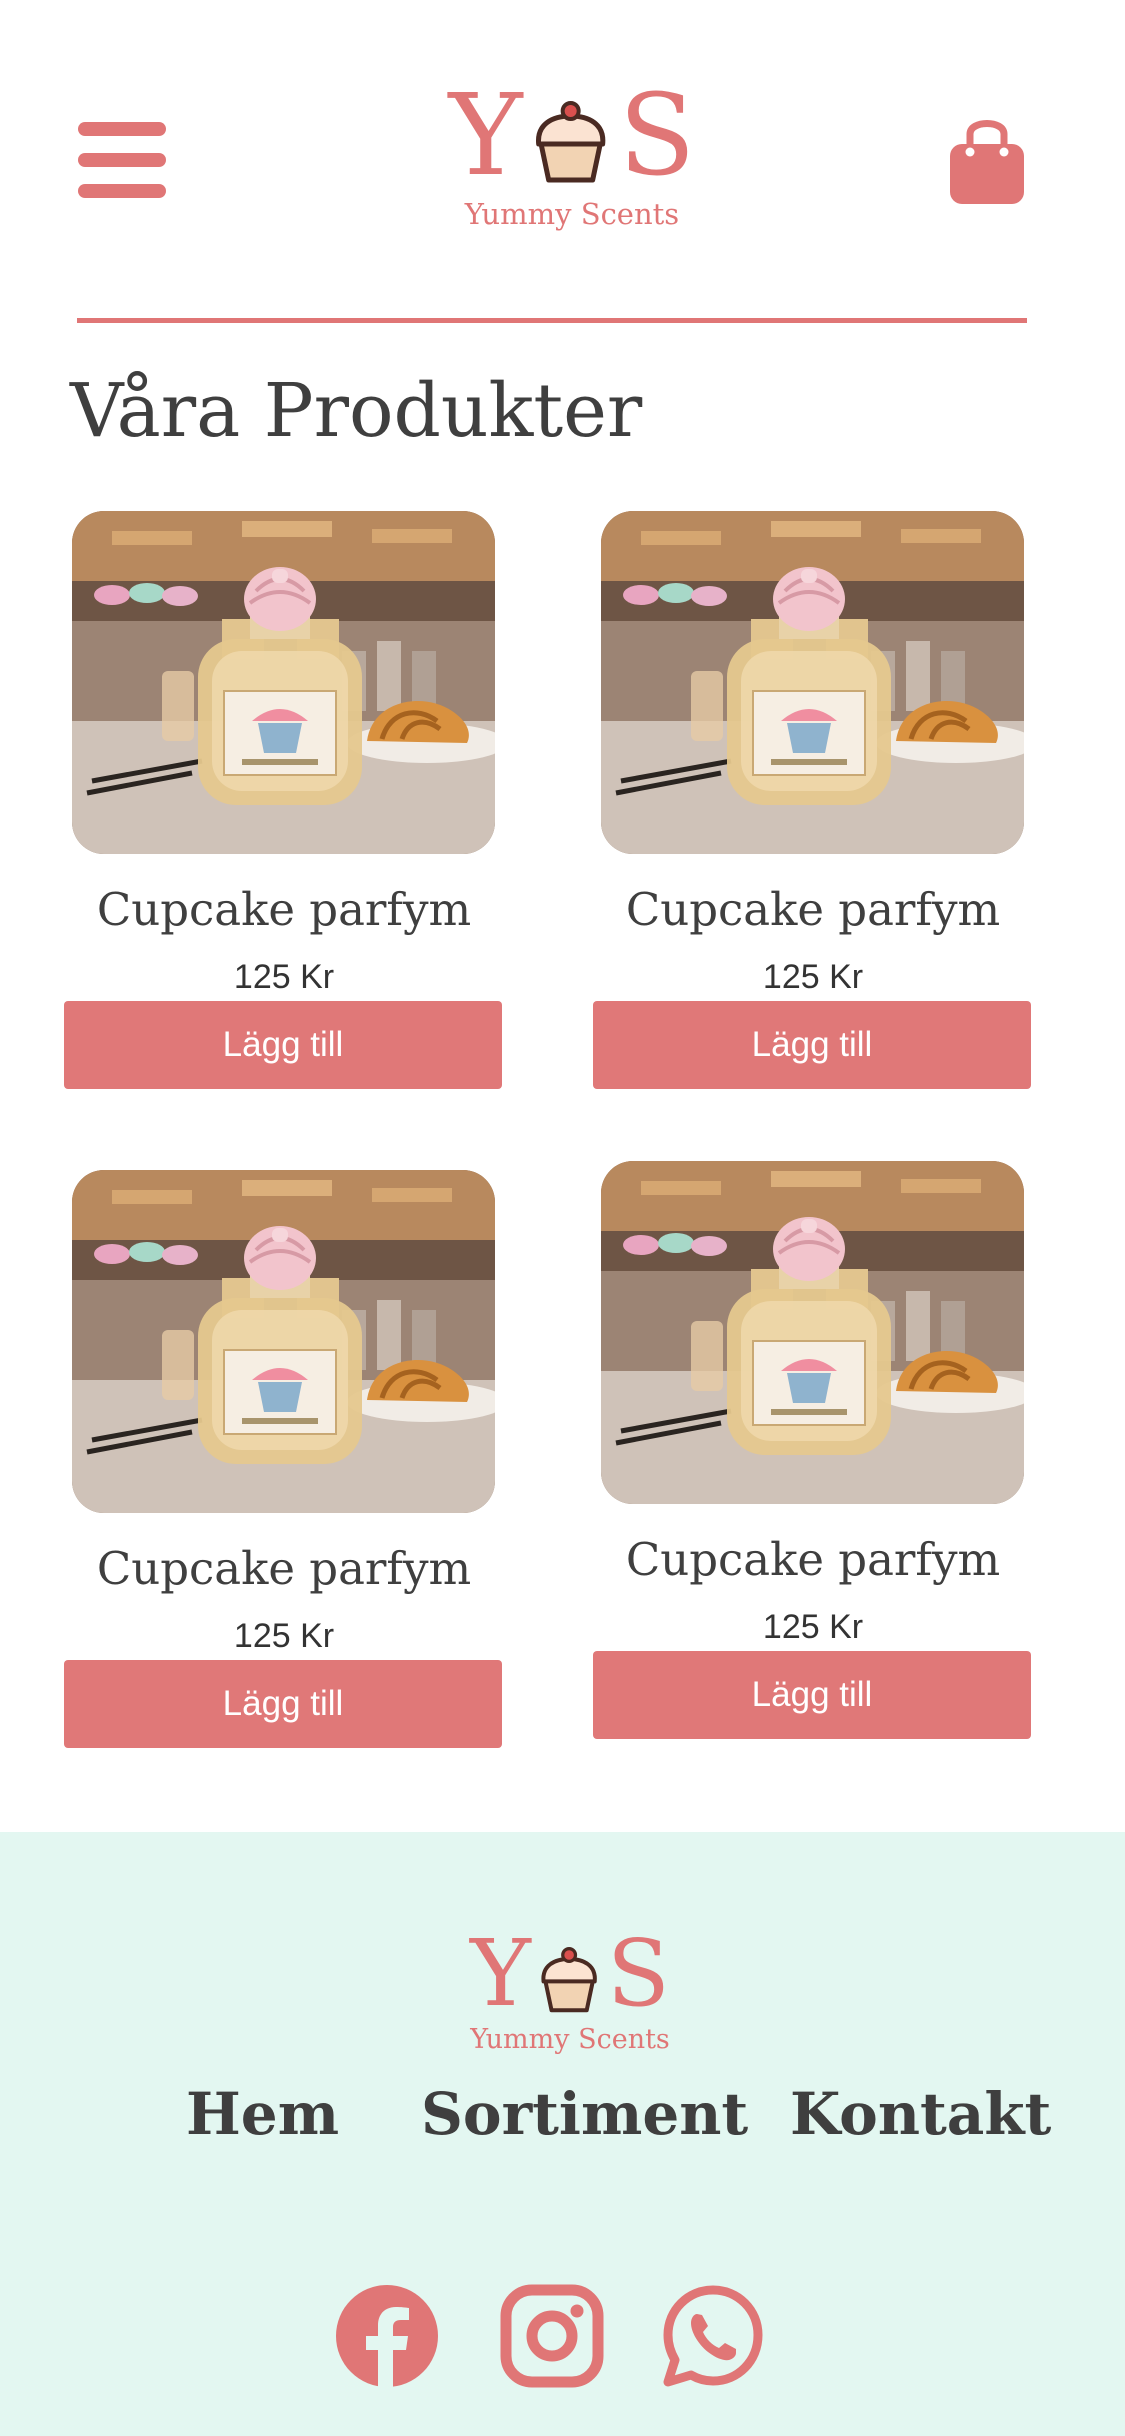 The height and width of the screenshot is (2436, 1125). I want to click on site-logo: Y S Yummy Scents, so click(572, 160).